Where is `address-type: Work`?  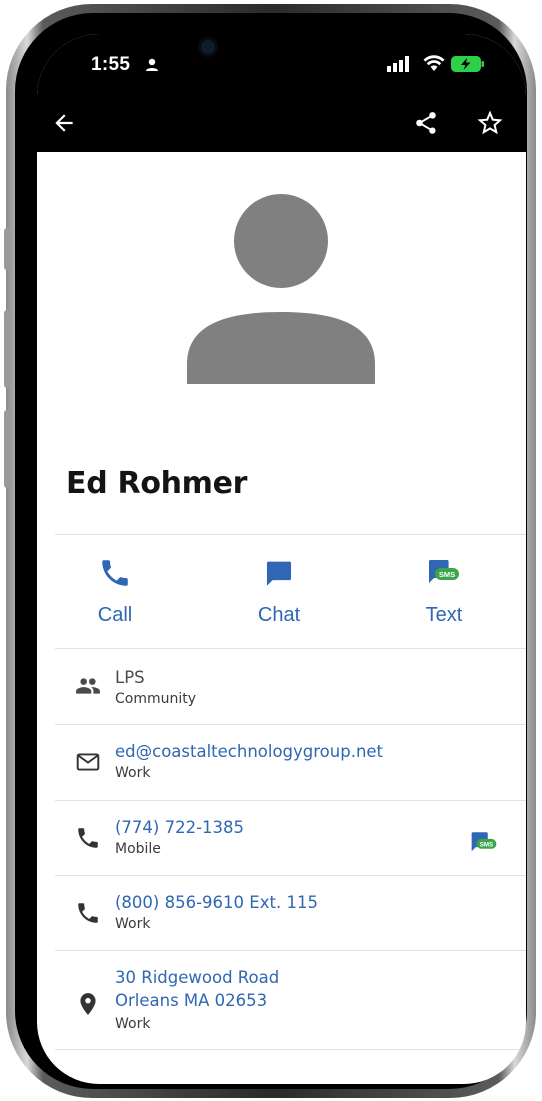
address-type: Work is located at coordinates (133, 1024).